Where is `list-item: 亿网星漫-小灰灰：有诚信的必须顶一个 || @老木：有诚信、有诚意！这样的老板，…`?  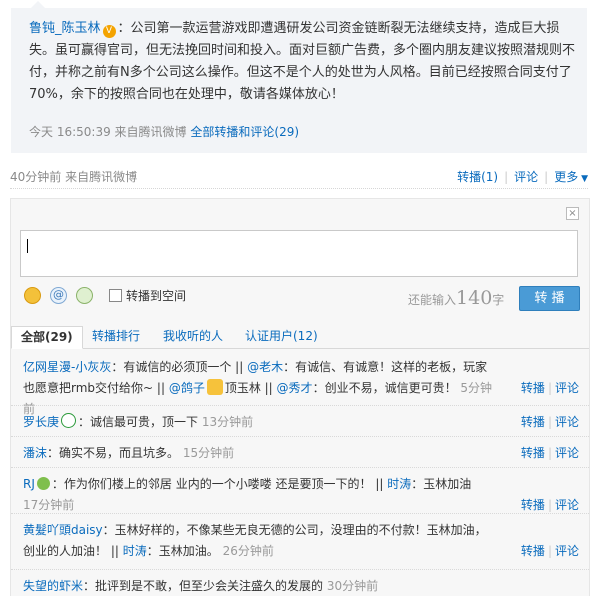 list-item: 亿网星漫-小灰灰：有诚信的必须顶一个 || @老木：有诚信、有诚意！这样的老板，… is located at coordinates (300, 383).